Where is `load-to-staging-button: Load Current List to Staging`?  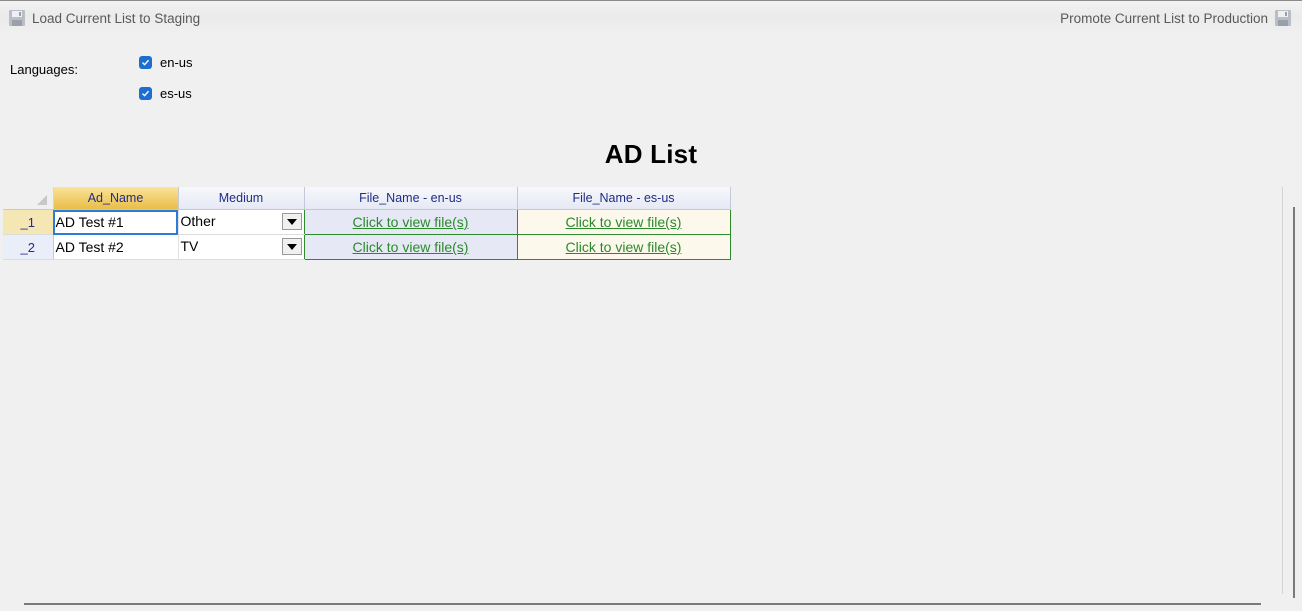
load-to-staging-button: Load Current List to Staging is located at coordinates (104, 18).